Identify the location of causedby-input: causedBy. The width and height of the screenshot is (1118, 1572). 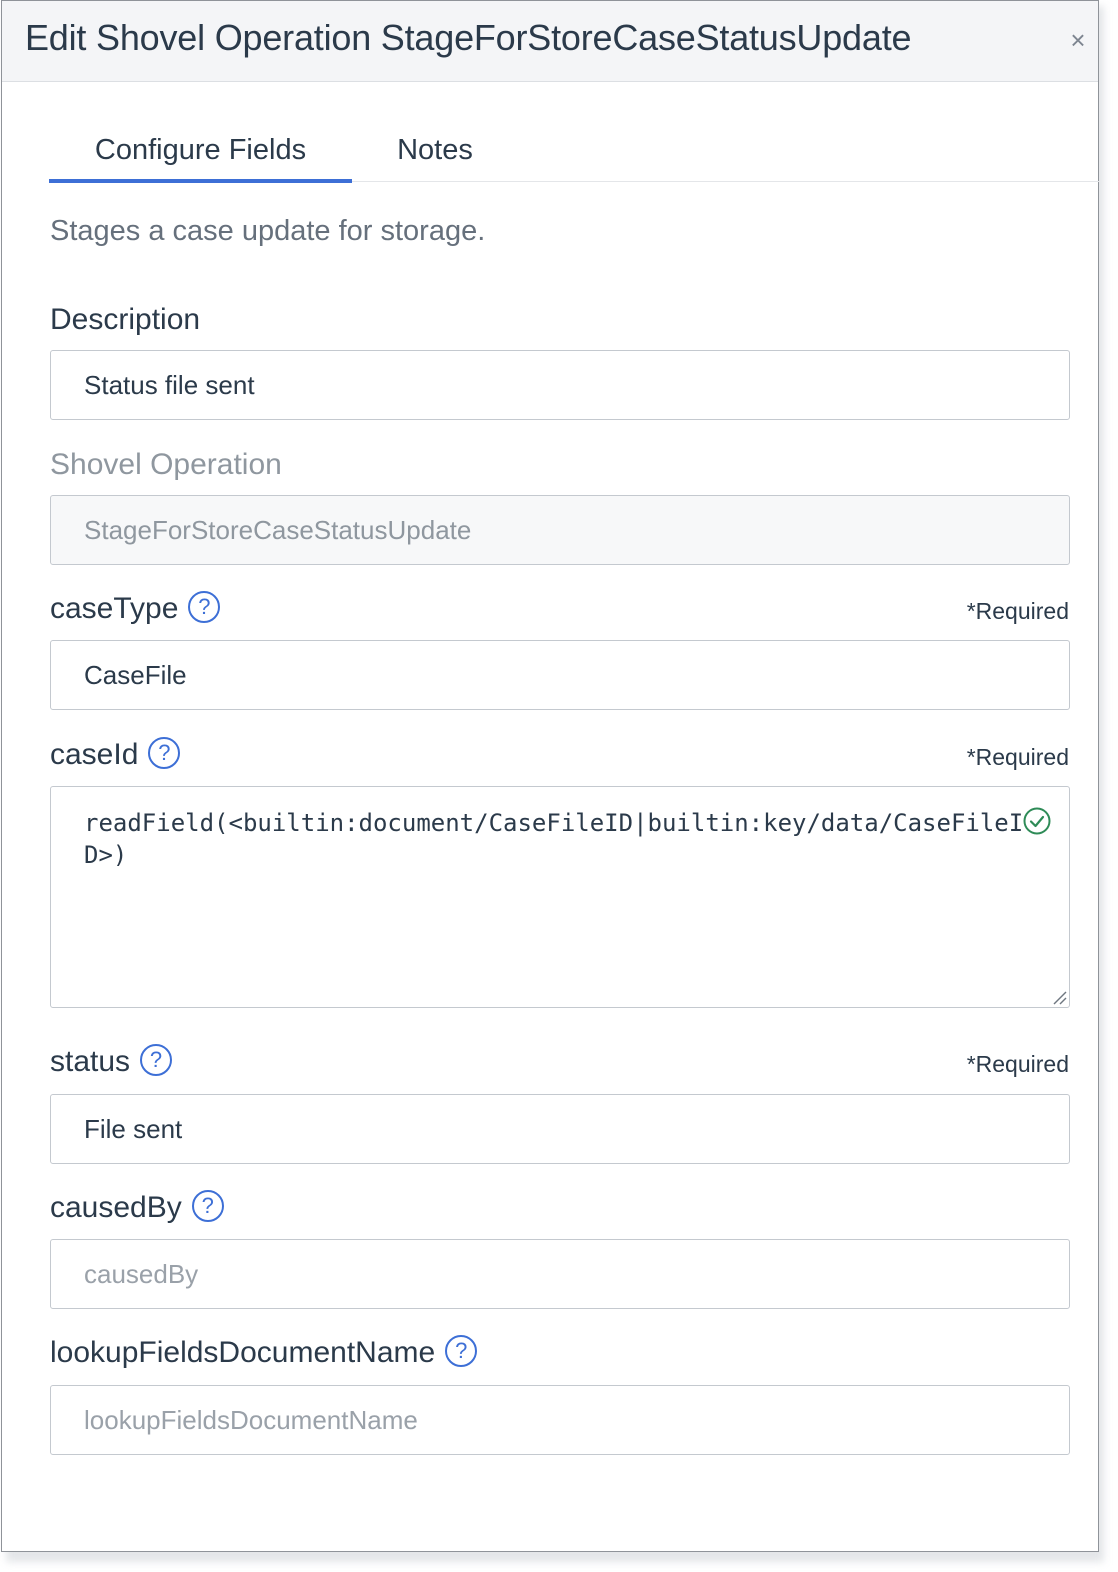
(560, 1274).